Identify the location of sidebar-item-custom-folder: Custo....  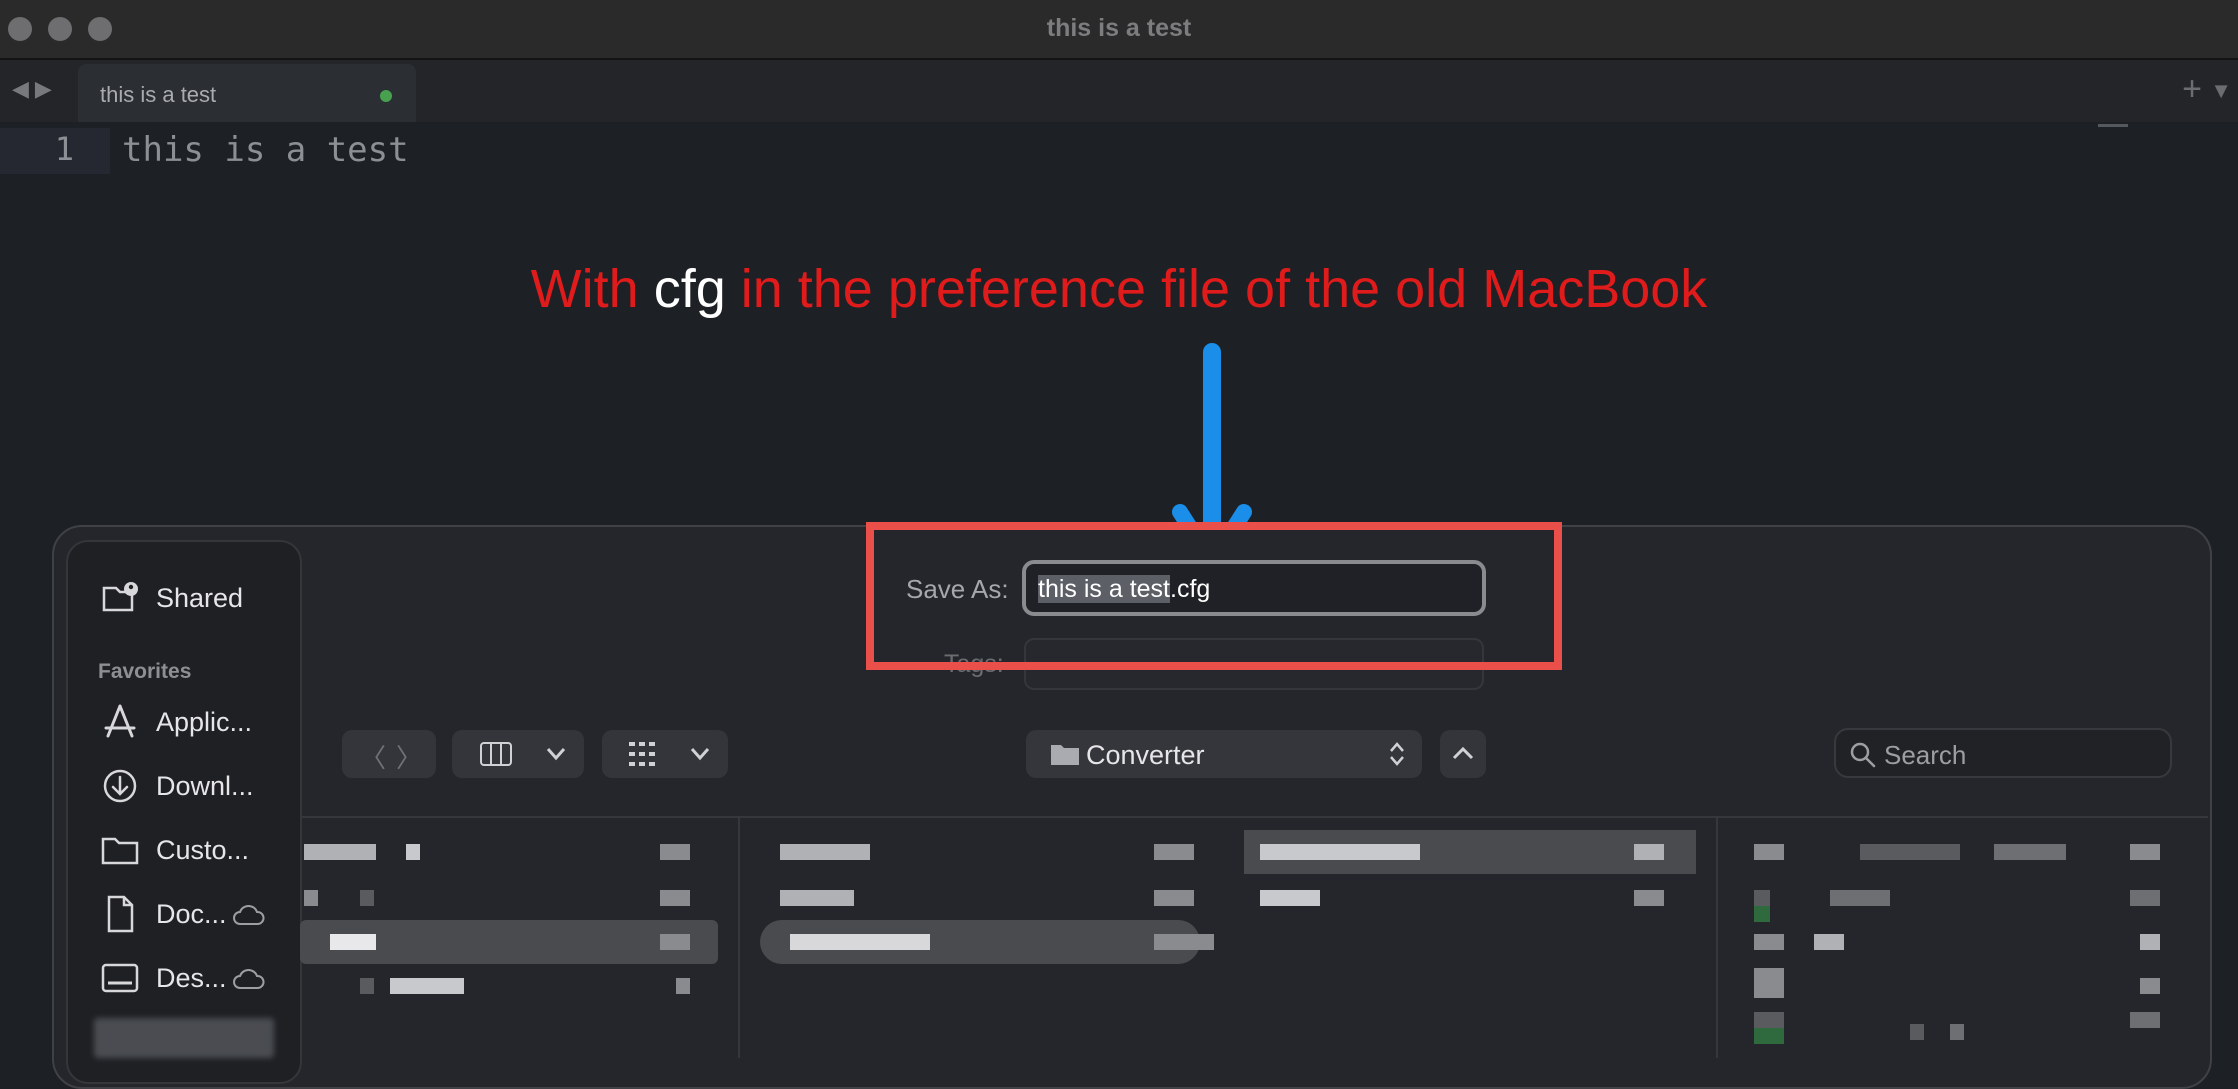
(174, 850).